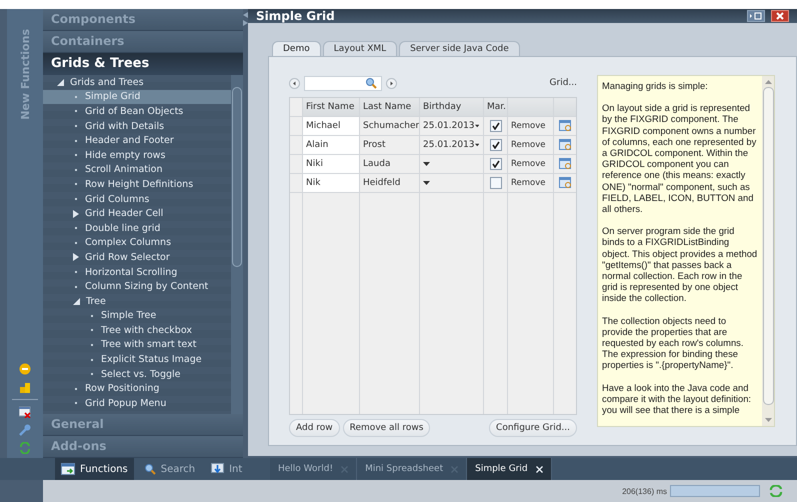 The width and height of the screenshot is (797, 502). Describe the element at coordinates (390, 126) in the screenshot. I see `table-cell: Schumacher` at that location.